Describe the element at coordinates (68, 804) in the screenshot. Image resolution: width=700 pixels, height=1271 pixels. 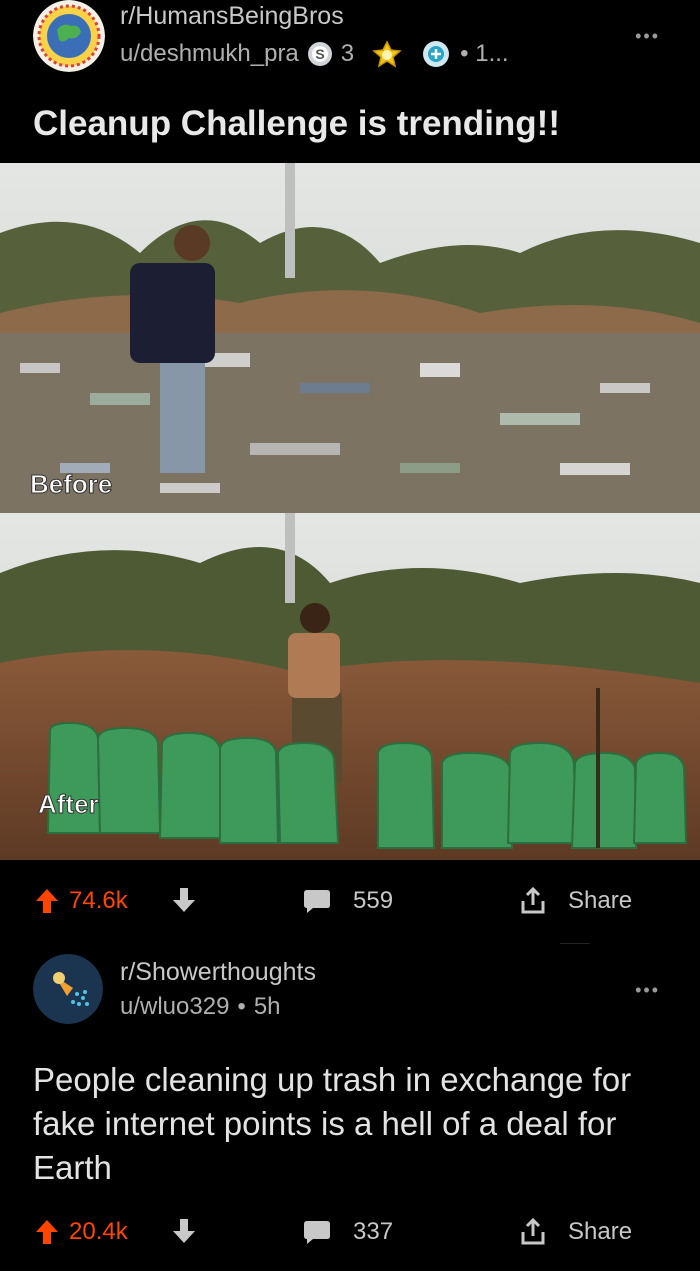
I see `after-label: After` at that location.